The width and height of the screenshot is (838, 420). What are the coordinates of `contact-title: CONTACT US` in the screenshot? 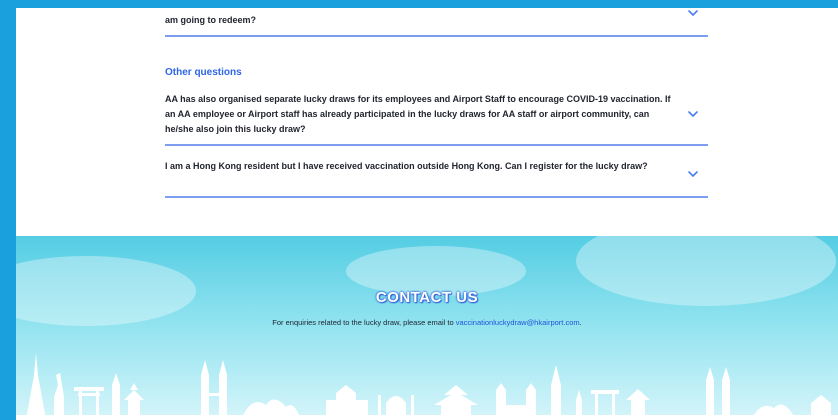 It's located at (427, 297).